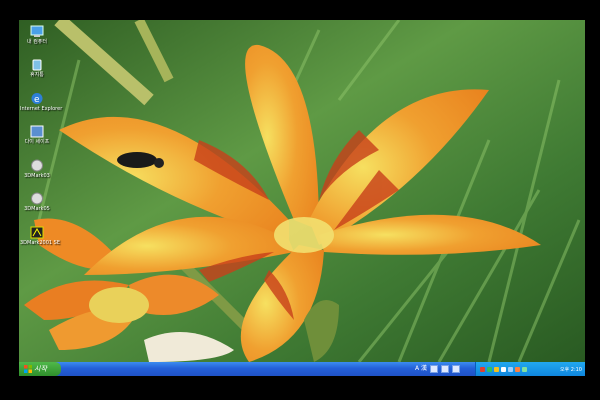  I want to click on 3dmark2001-icon, so click(37, 232).